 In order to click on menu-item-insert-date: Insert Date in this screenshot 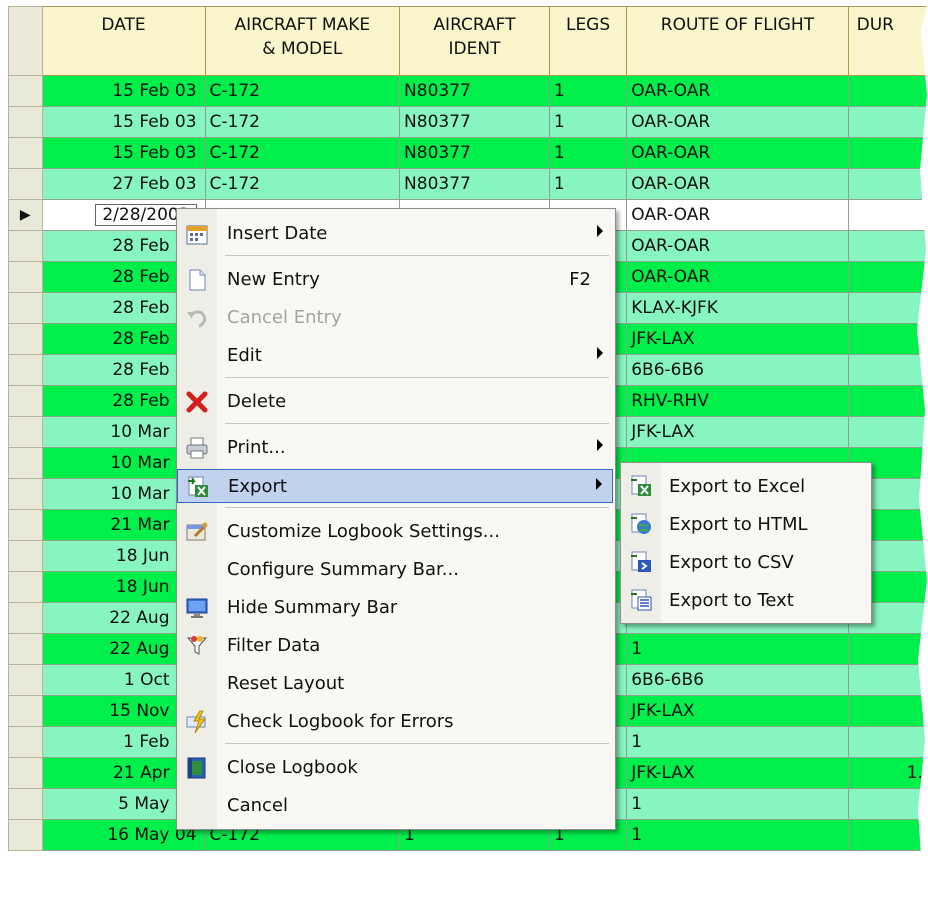, I will do `click(395, 234)`.